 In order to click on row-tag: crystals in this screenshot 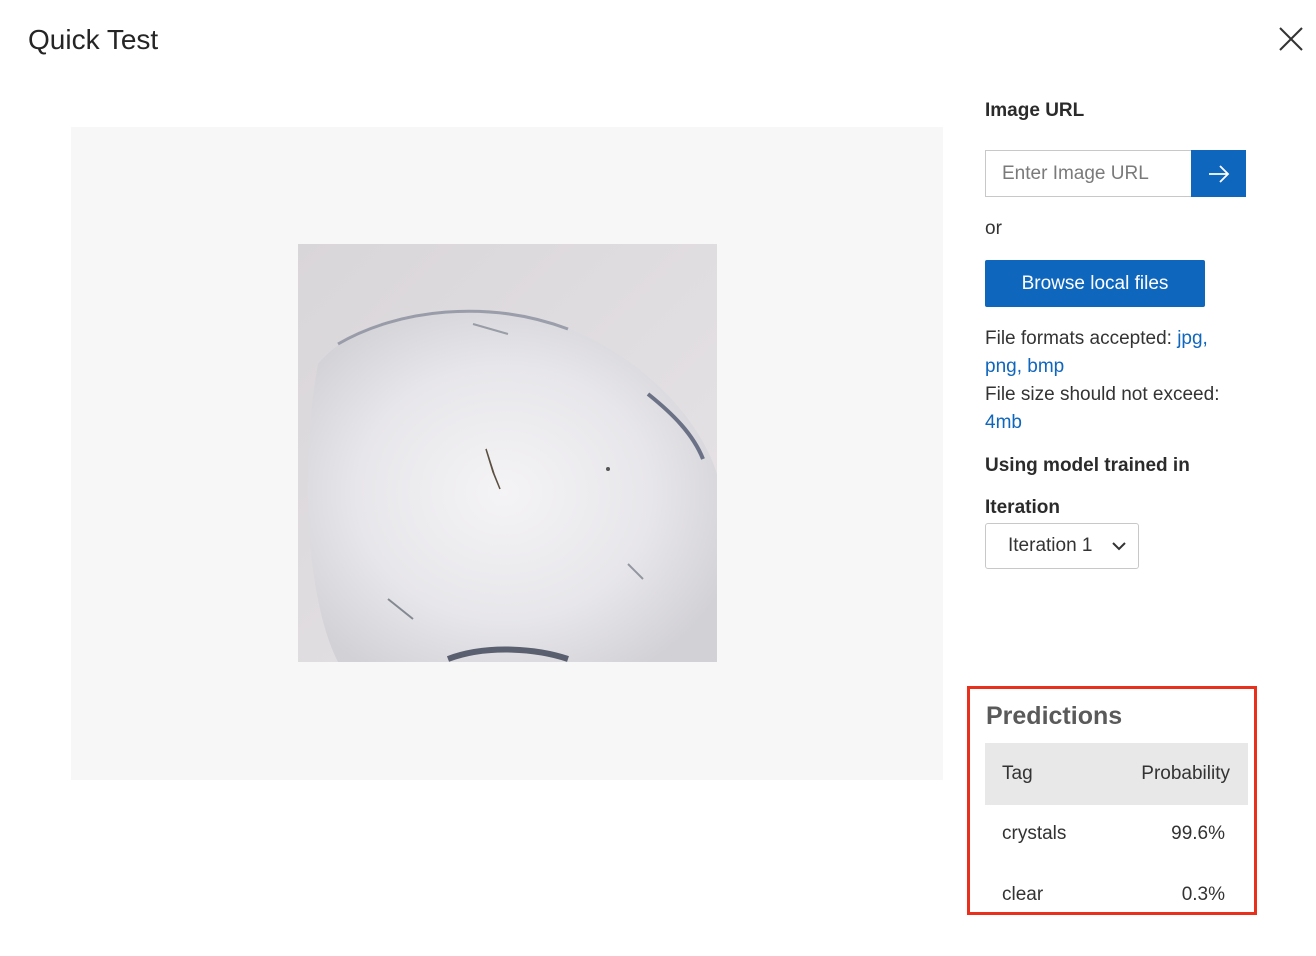, I will do `click(1034, 833)`.